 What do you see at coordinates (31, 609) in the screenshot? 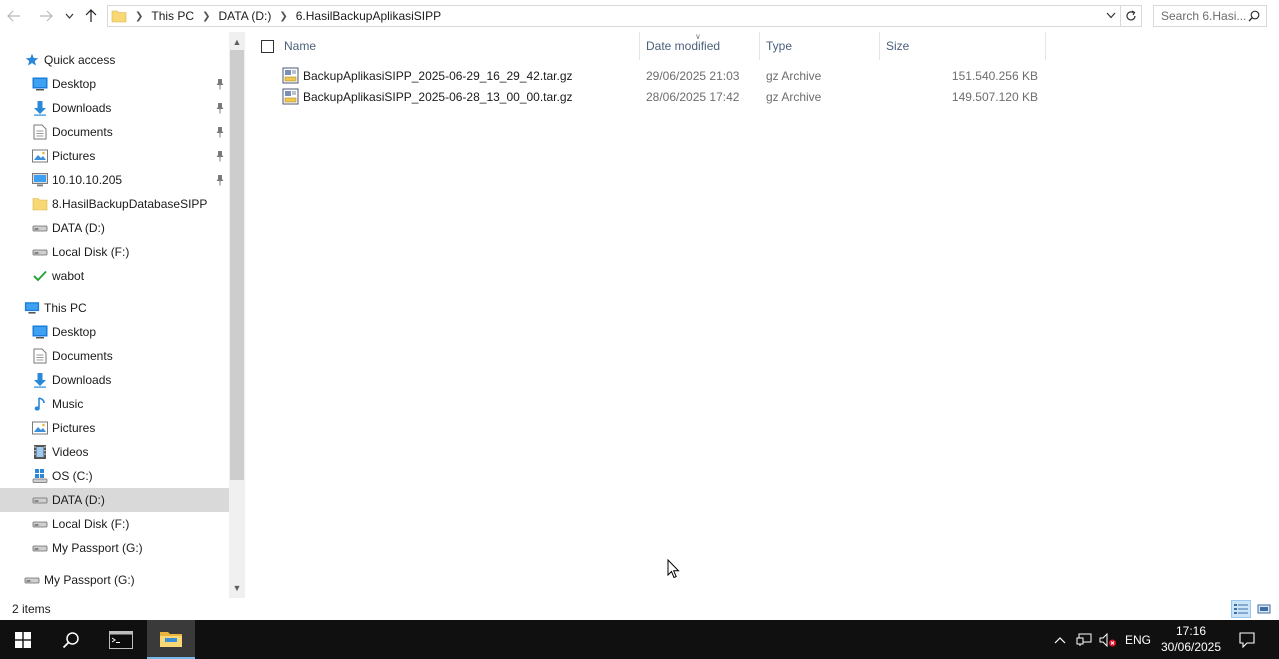
I see `item-count: 2 items` at bounding box center [31, 609].